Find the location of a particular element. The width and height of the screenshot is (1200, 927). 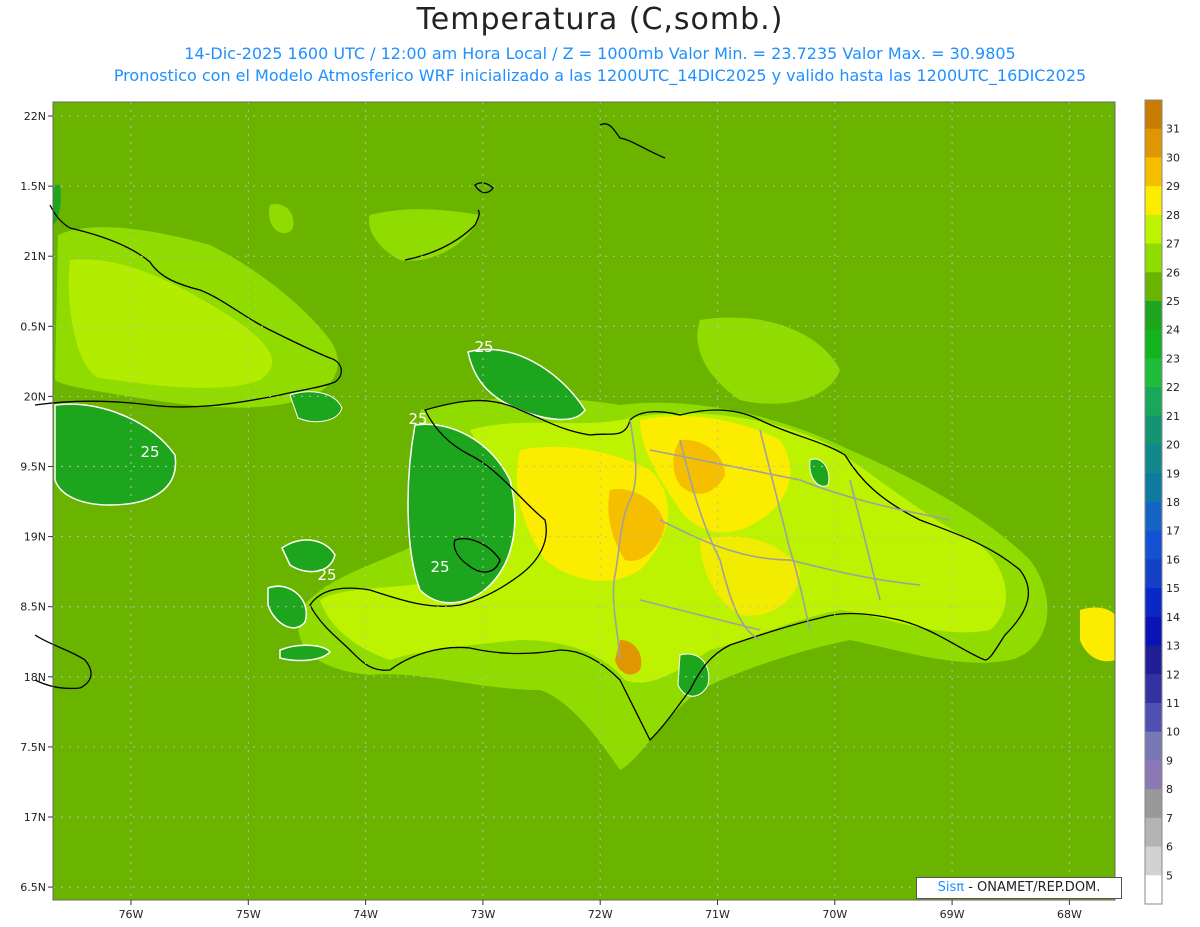

lon-tick-label: 70W is located at coordinates (834, 914).